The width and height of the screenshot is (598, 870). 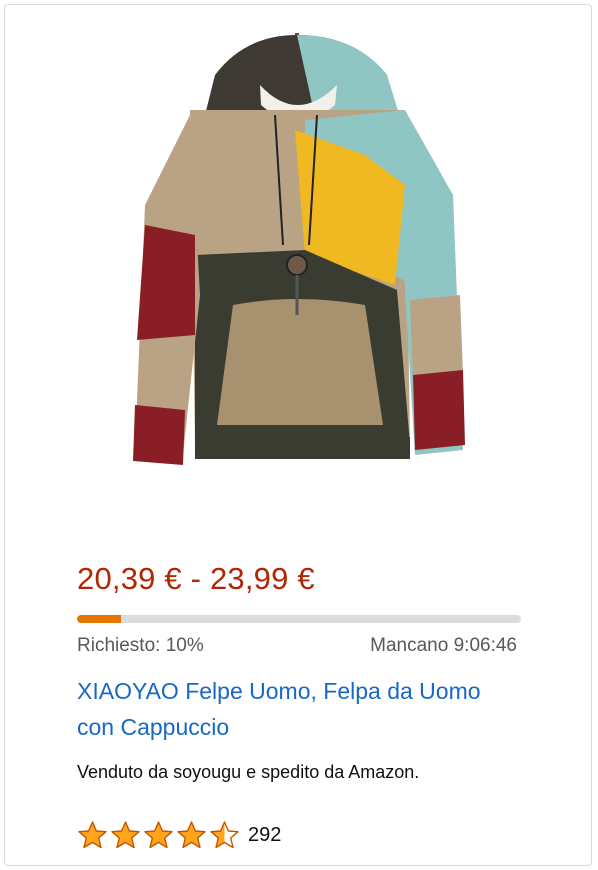 I want to click on star-rating, so click(x=159, y=835).